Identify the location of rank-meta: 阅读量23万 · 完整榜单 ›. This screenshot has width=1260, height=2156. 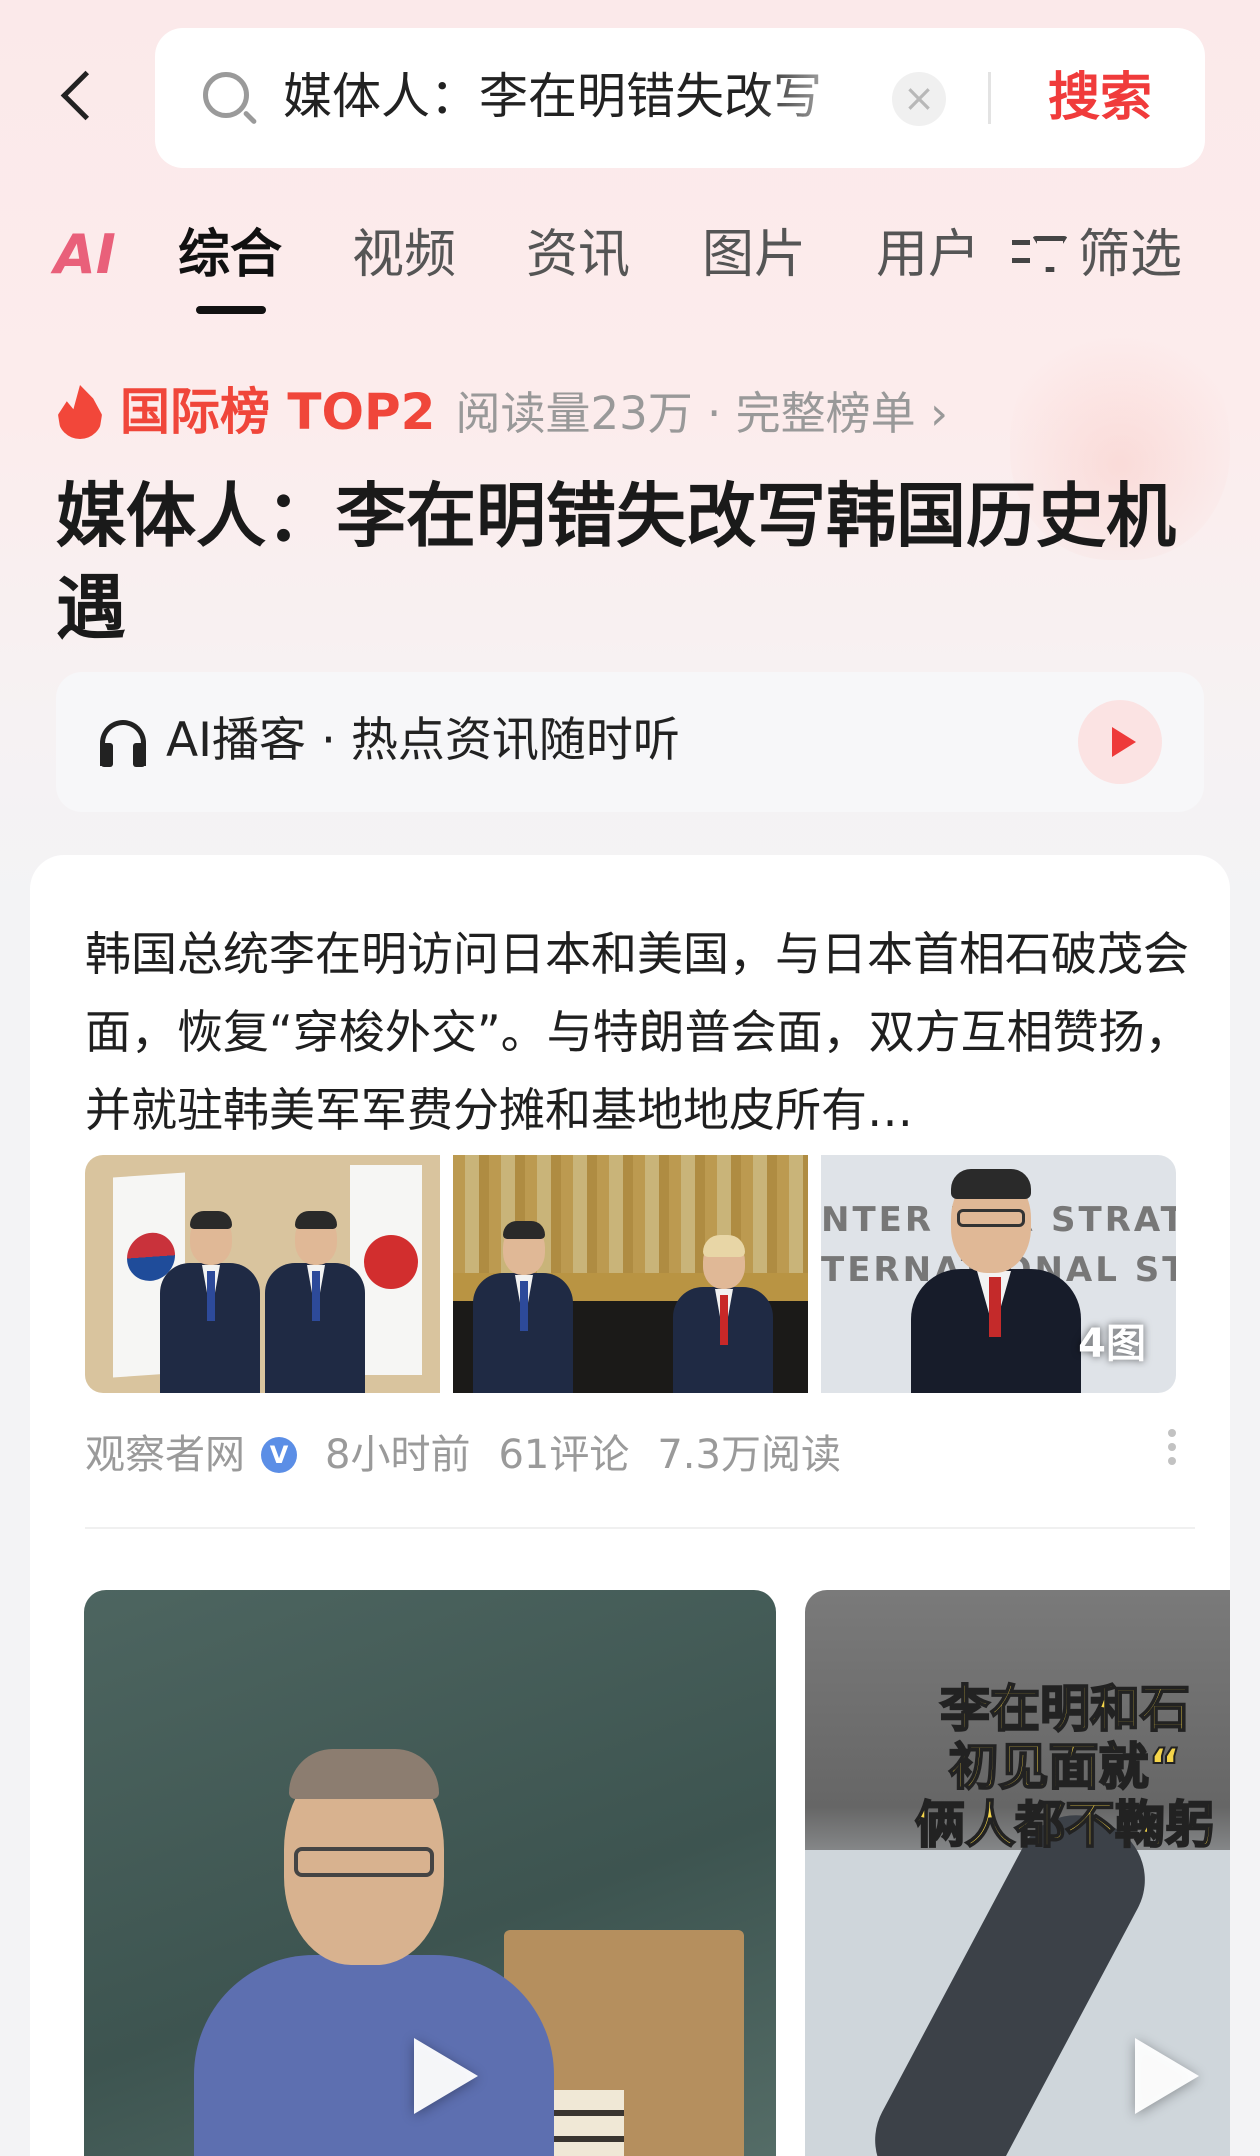
(701, 409).